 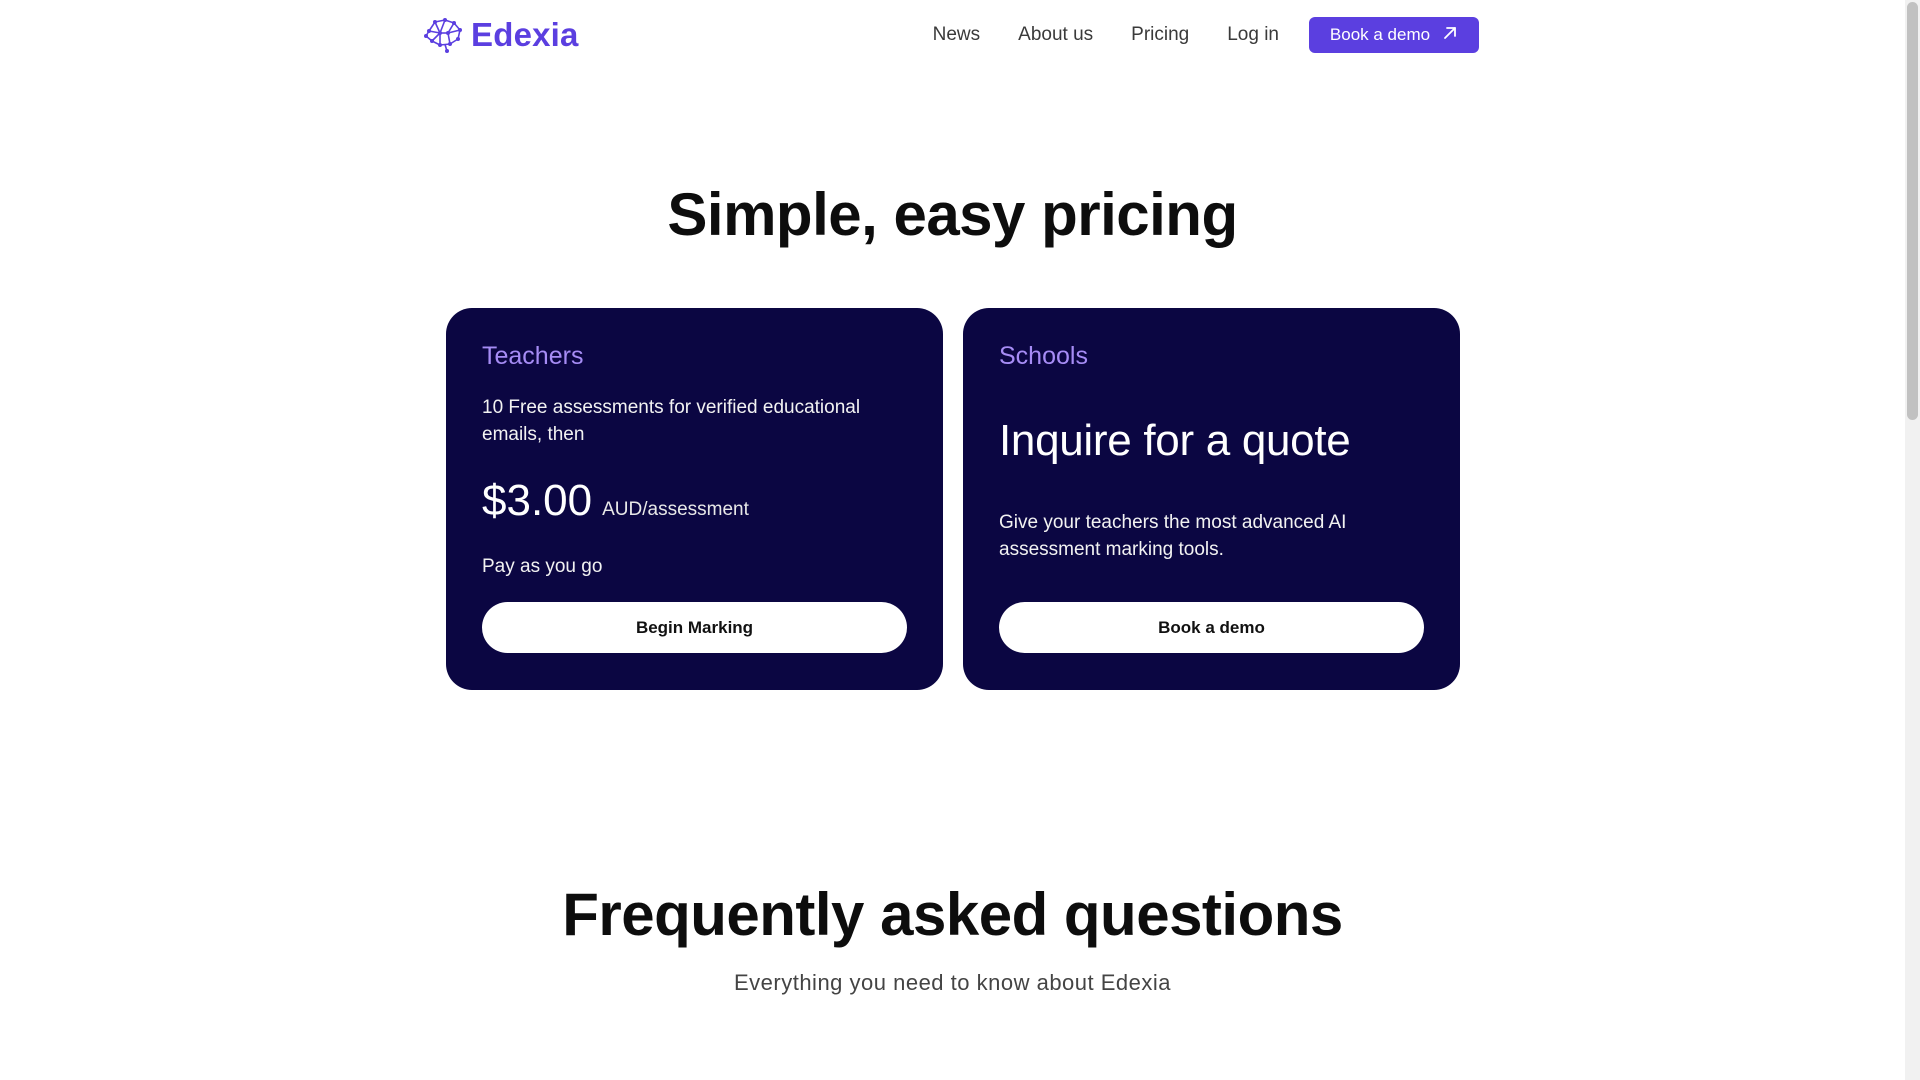 What do you see at coordinates (525, 34) in the screenshot?
I see `logo-text: Edexia` at bounding box center [525, 34].